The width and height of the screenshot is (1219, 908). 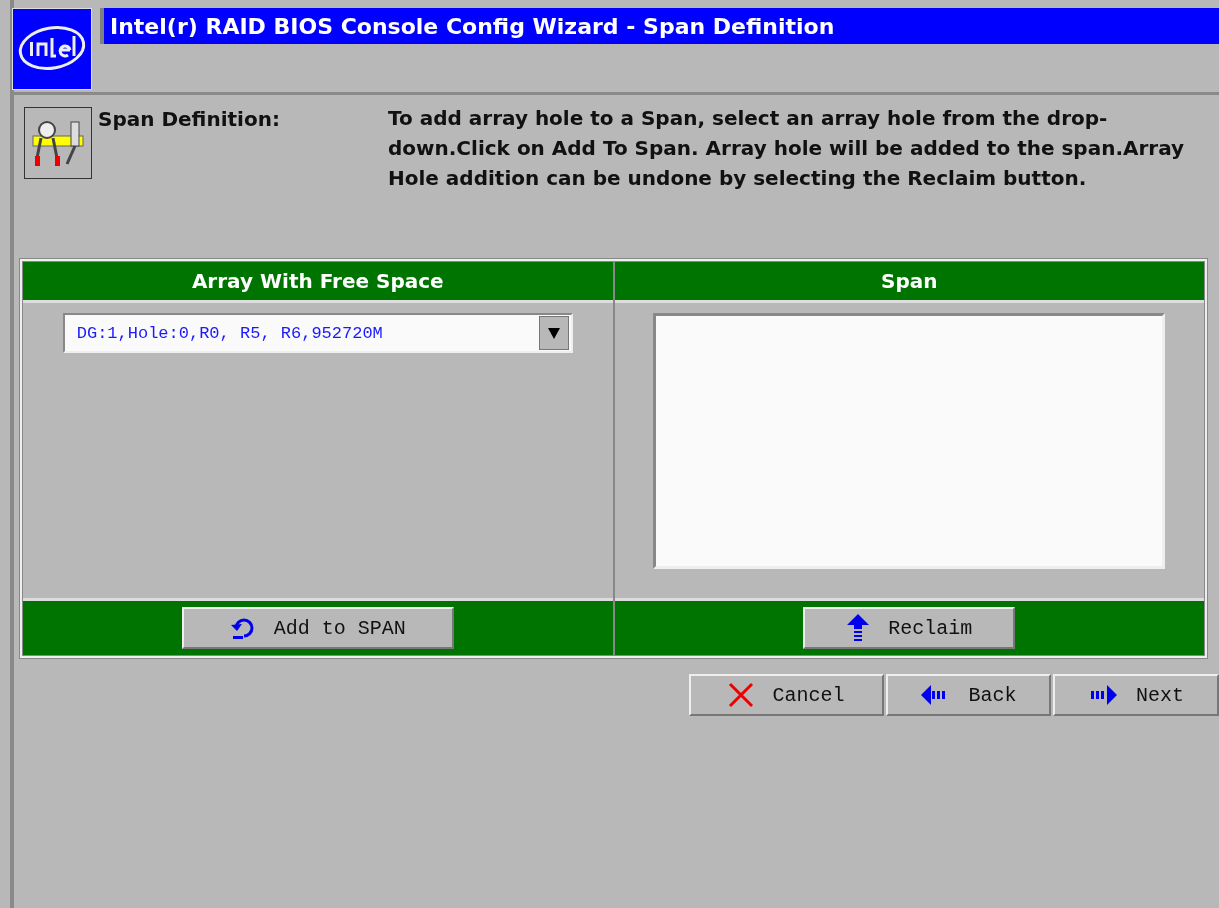 I want to click on column-header: Array With Free Space, so click(x=318, y=282).